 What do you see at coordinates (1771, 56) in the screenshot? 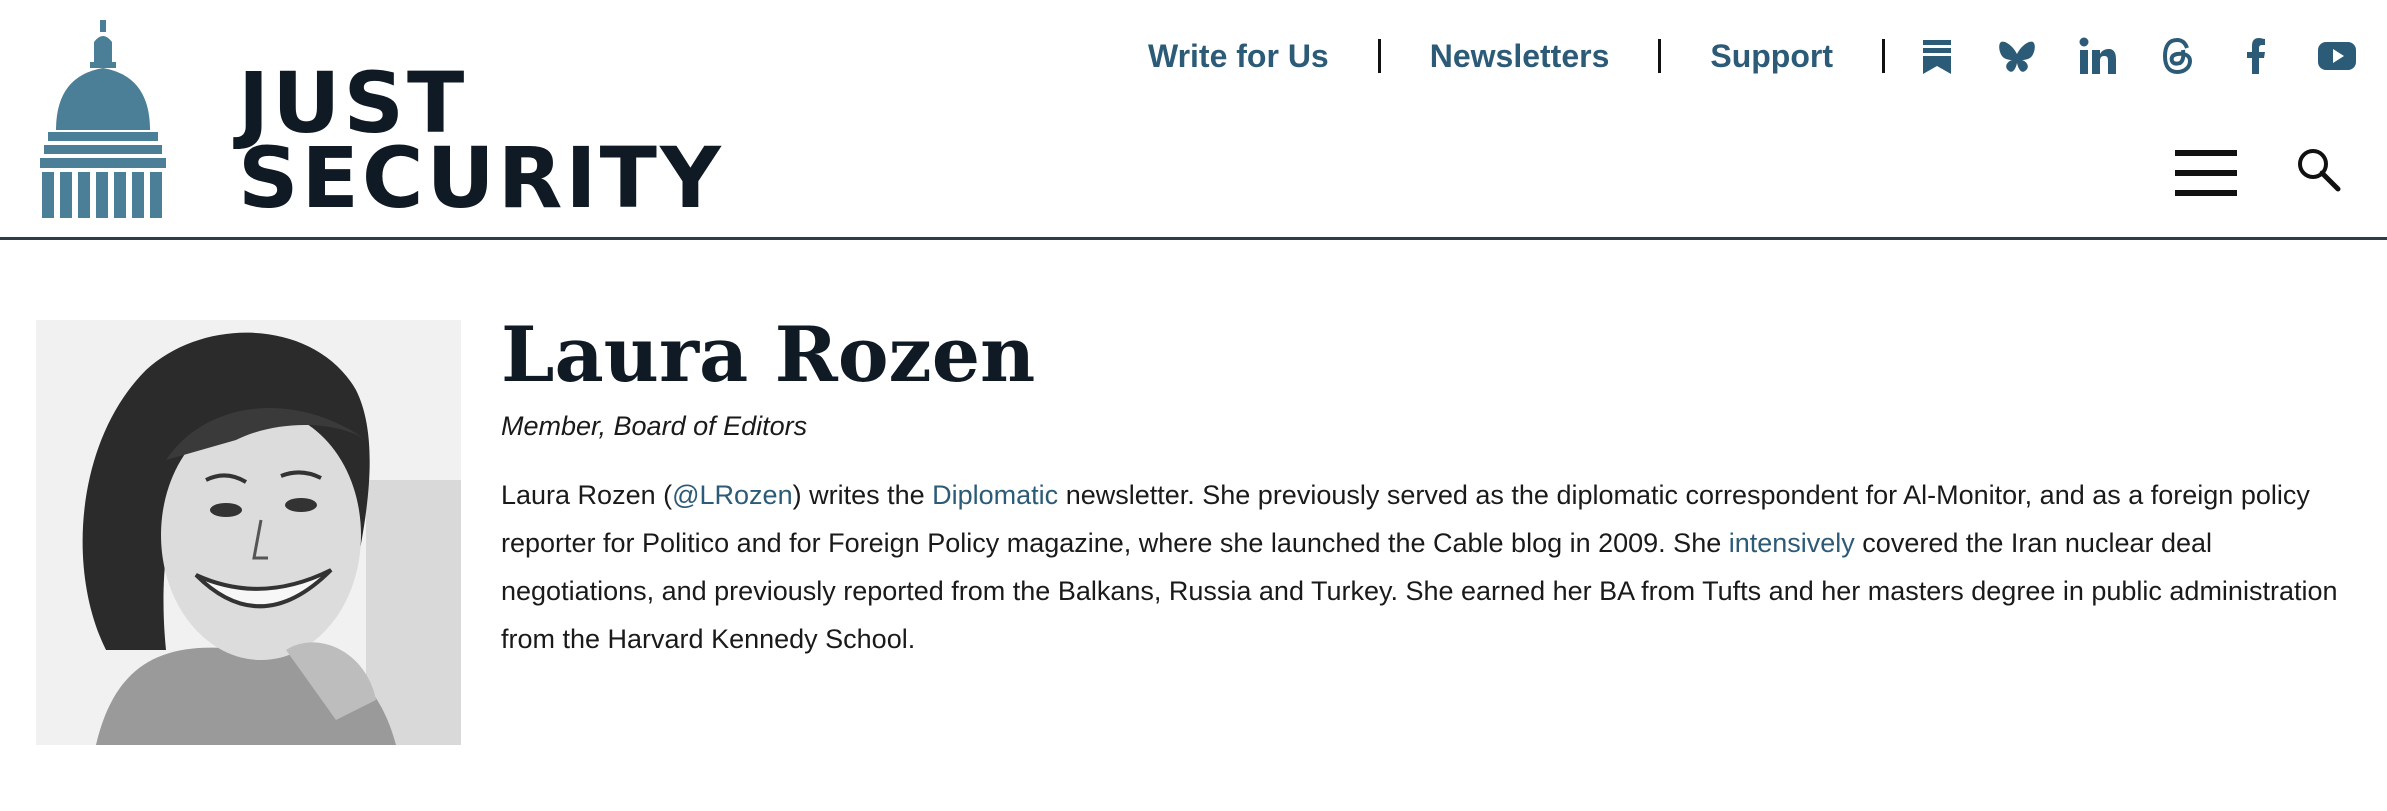
I see `nav-support: Support` at bounding box center [1771, 56].